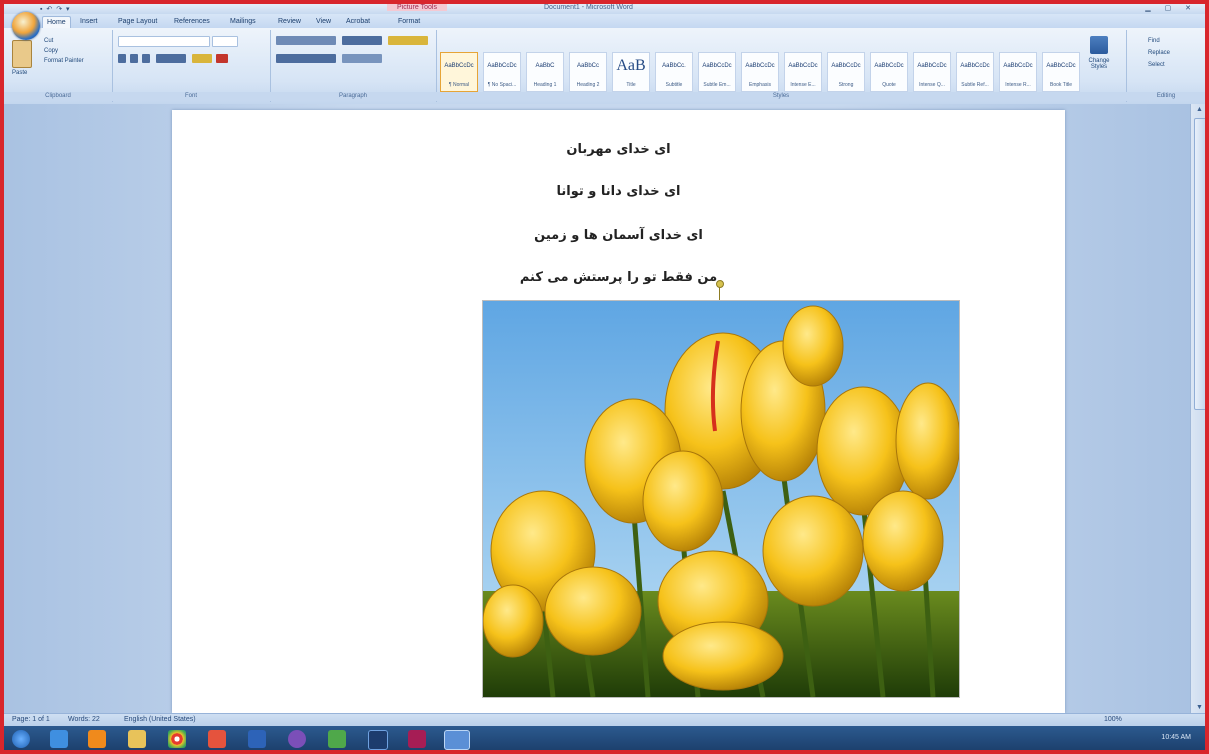 This screenshot has height=754, width=1209. Describe the element at coordinates (1199, 264) in the screenshot. I see `scroll-thumb` at that location.